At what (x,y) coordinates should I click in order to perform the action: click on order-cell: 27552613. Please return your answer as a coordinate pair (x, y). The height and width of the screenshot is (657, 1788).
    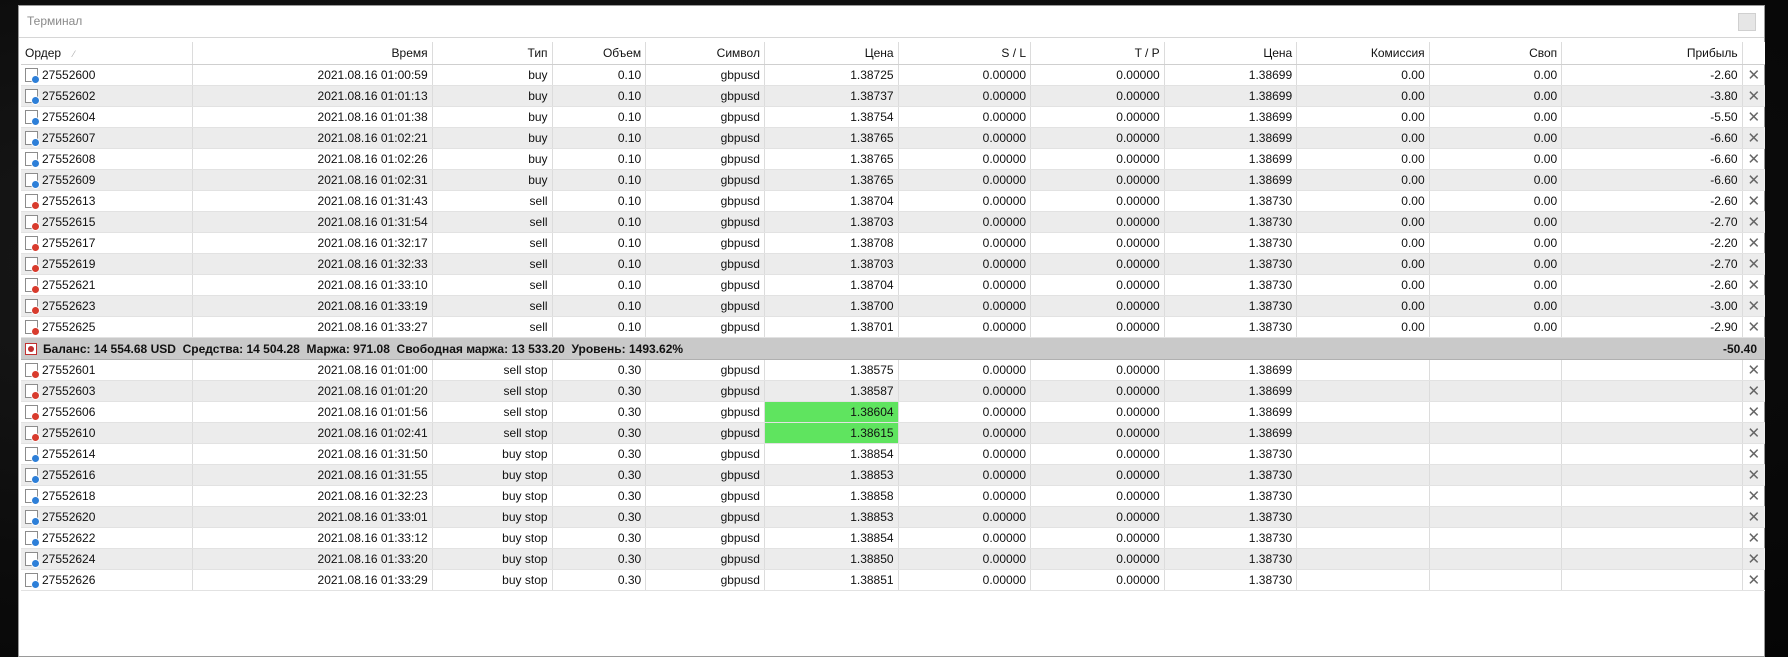
    Looking at the image, I should click on (107, 201).